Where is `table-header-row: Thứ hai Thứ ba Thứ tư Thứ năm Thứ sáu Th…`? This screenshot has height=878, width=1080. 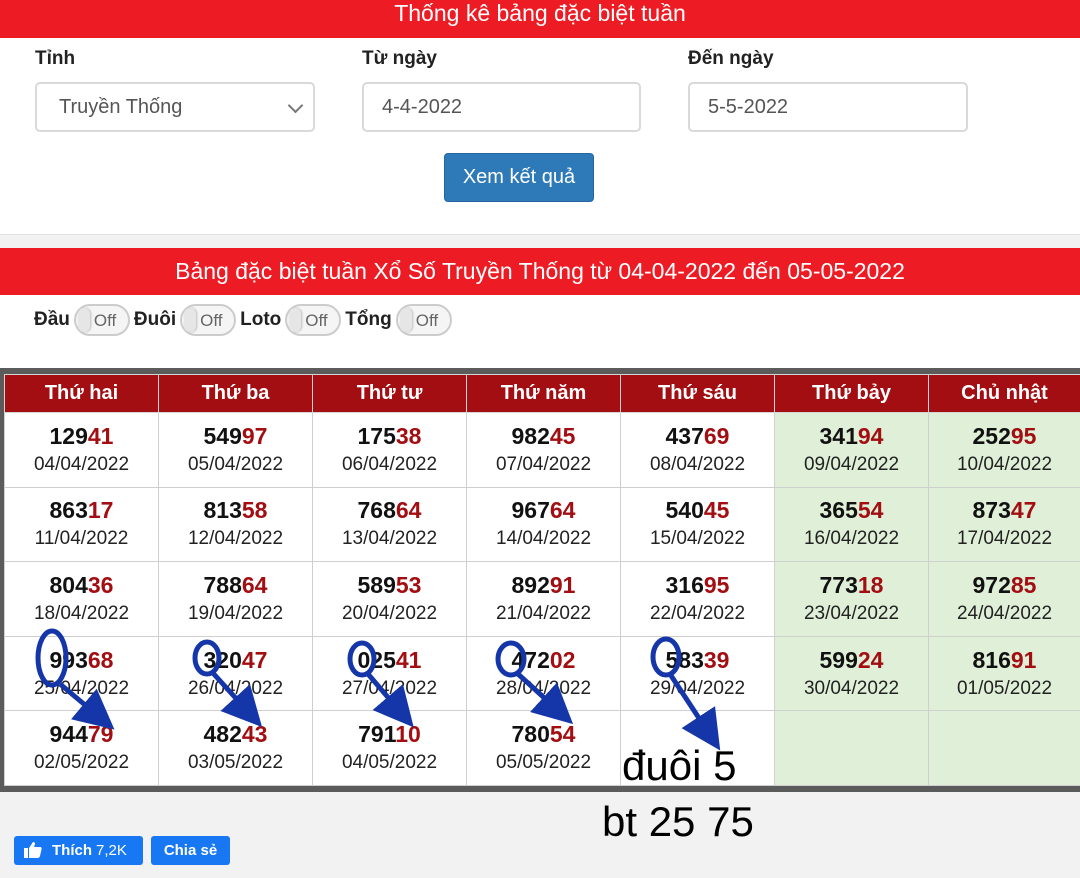 table-header-row: Thứ hai Thứ ba Thứ tư Thứ năm Thứ sáu Th… is located at coordinates (542, 393).